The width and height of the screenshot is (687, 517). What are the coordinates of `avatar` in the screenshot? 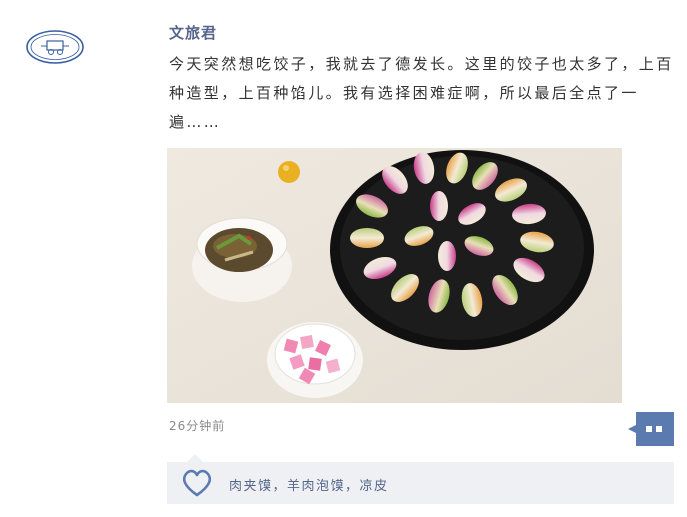 It's located at (55, 47).